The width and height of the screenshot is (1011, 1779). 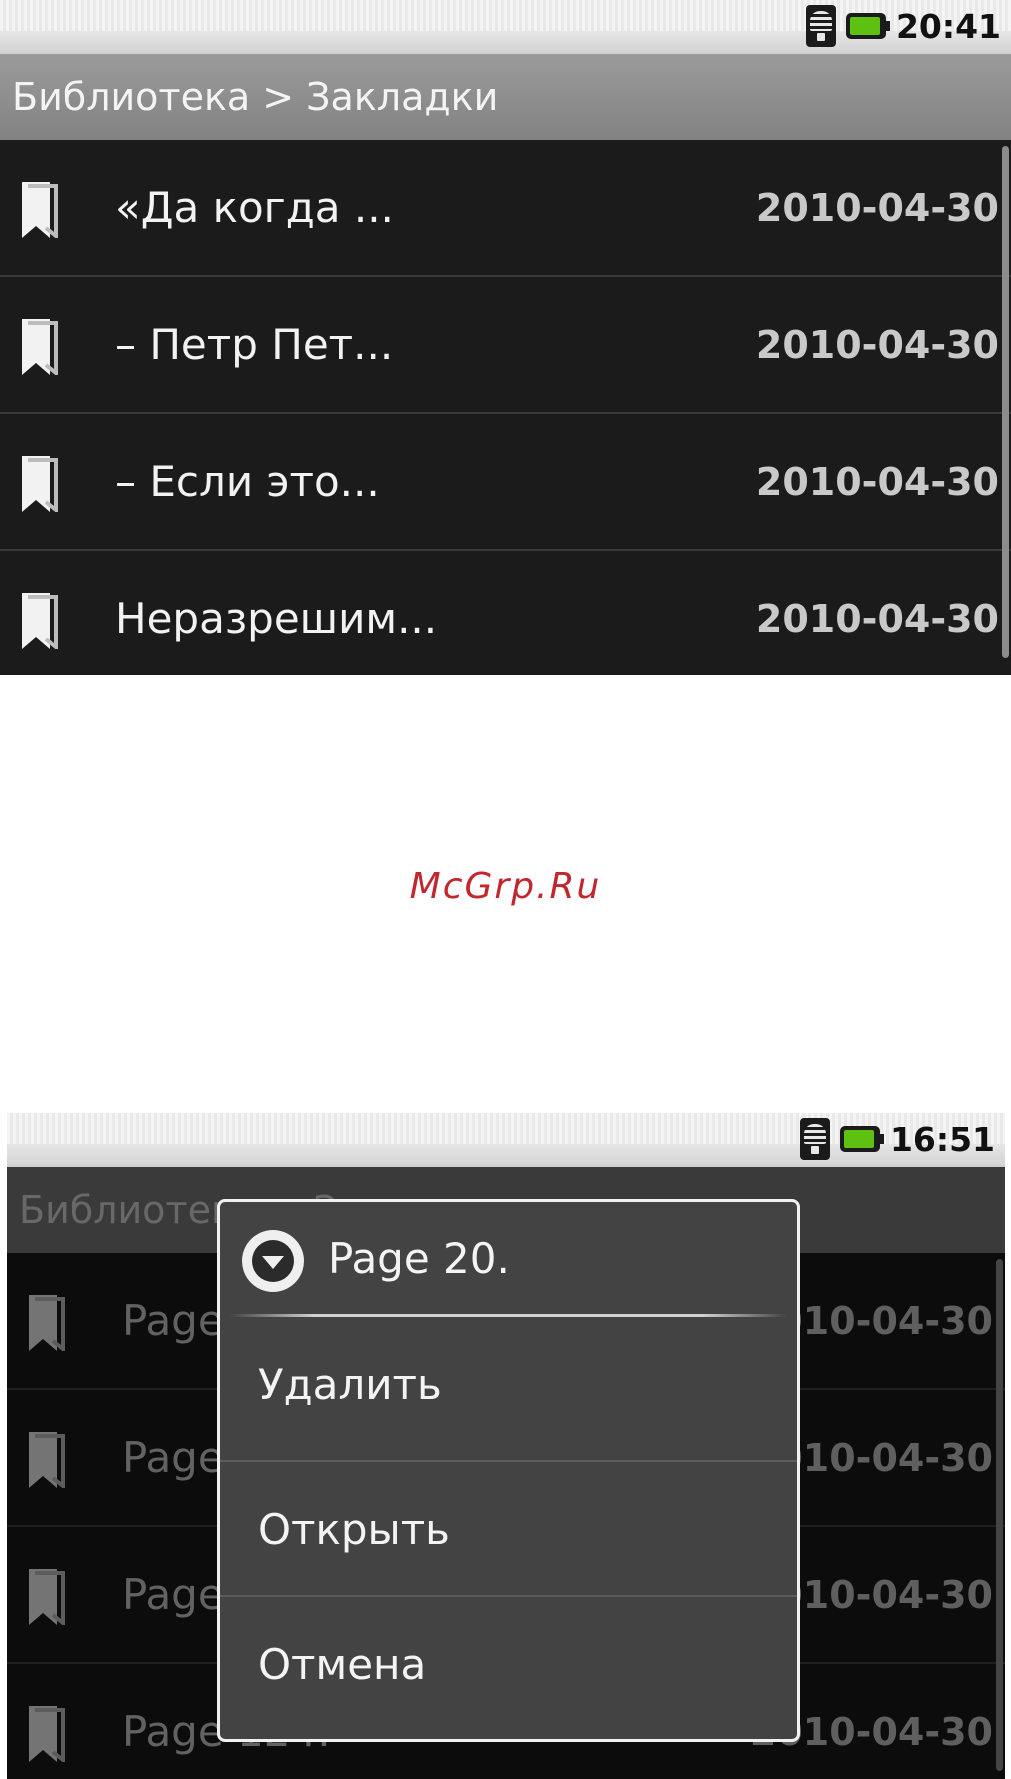 I want to click on list-item: – Петр Пет... 2010-04-30, so click(x=505, y=345).